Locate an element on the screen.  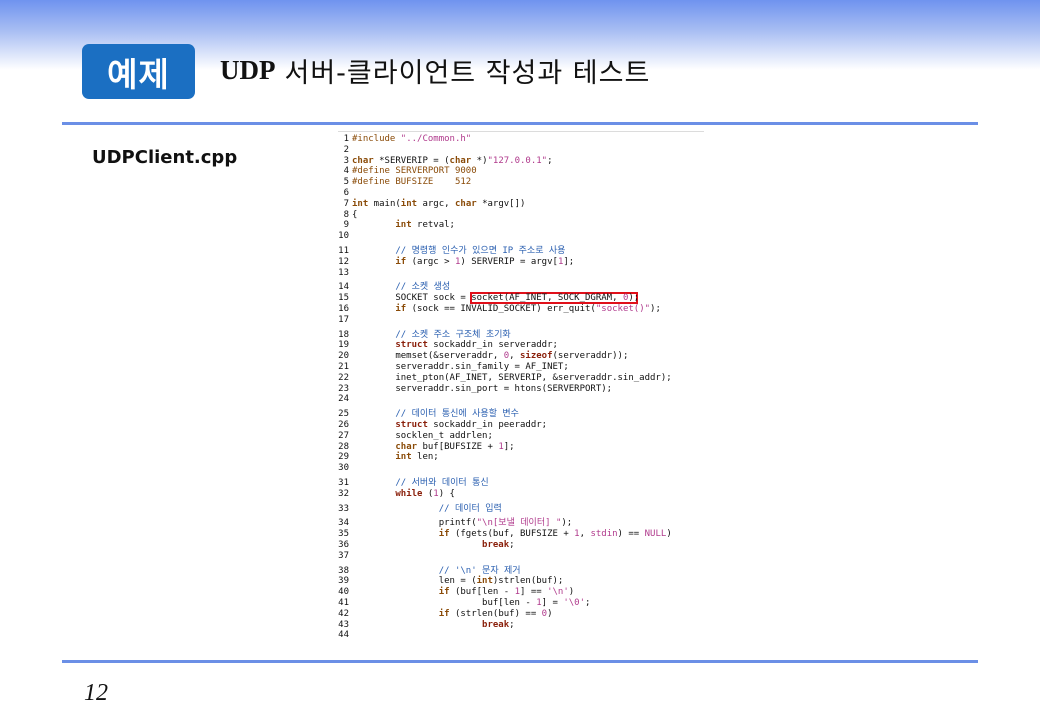
line-number: 4 is located at coordinates (346, 171).